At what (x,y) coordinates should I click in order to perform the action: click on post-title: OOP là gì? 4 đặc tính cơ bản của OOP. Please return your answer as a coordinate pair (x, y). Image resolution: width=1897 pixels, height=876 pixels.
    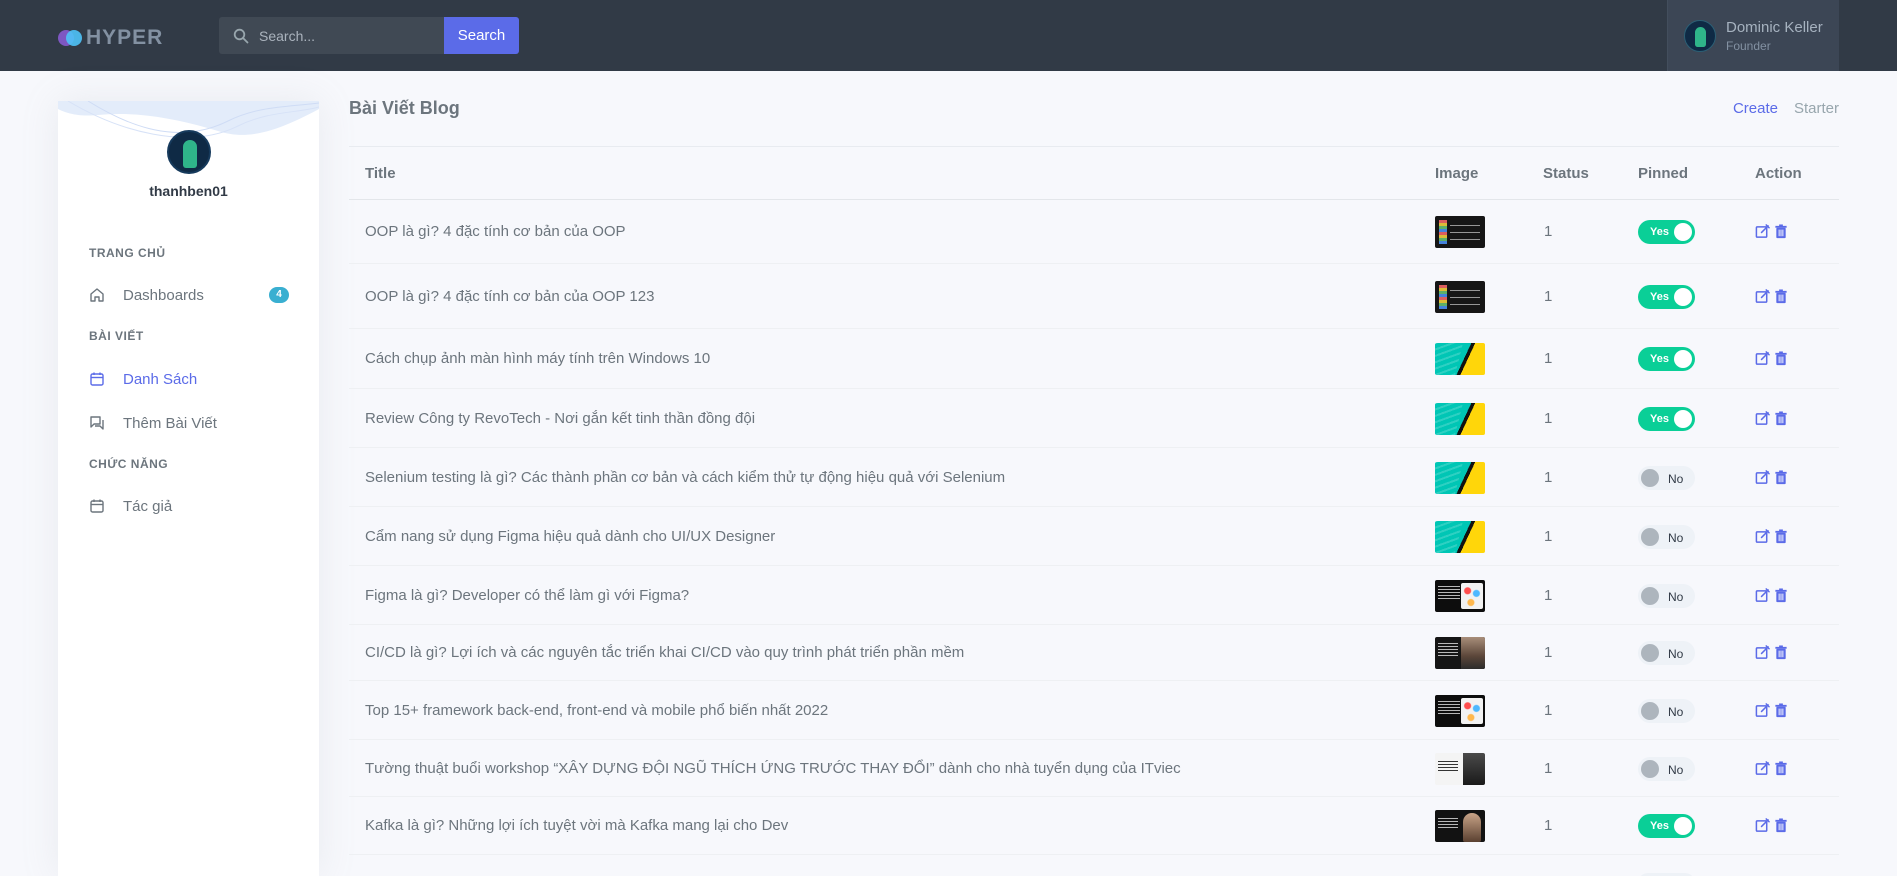
    Looking at the image, I should click on (495, 231).